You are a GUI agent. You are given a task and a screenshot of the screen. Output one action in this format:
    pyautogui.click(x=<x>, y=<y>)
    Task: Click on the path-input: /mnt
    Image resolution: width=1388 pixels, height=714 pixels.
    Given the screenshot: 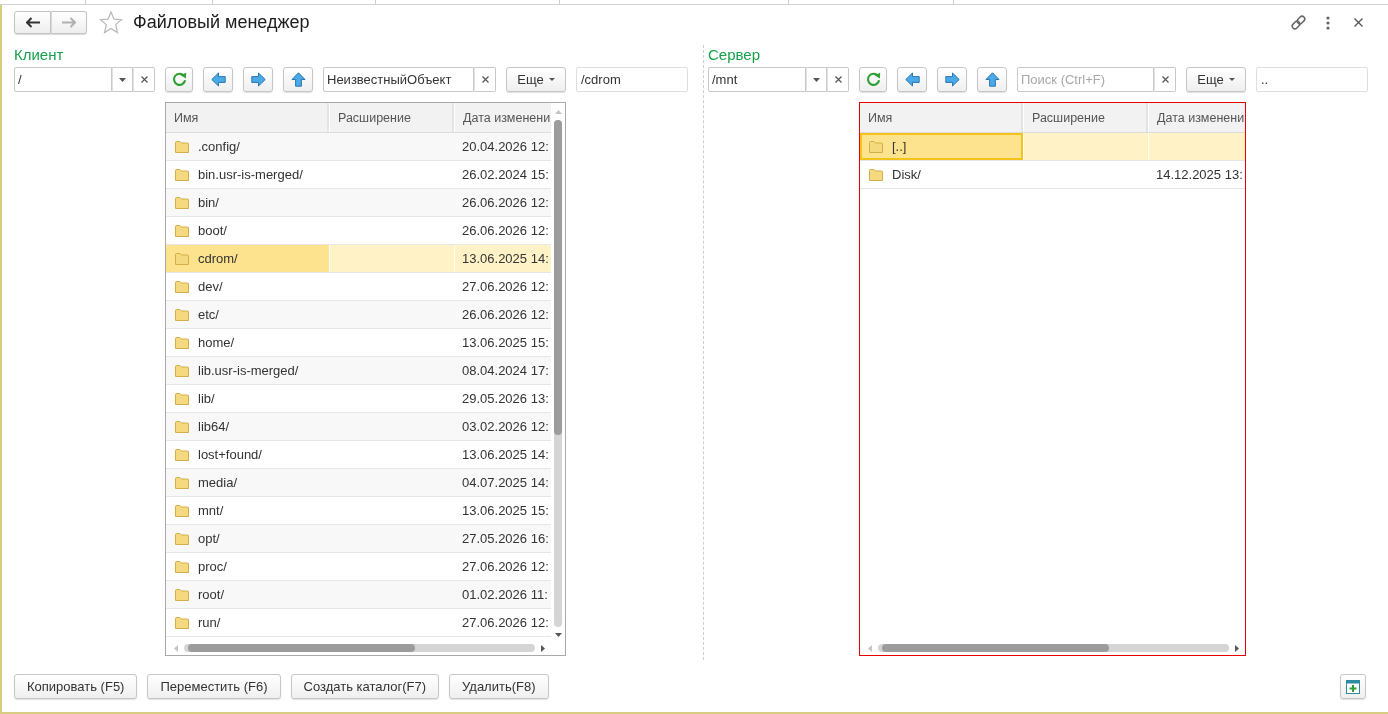 What is the action you would take?
    pyautogui.click(x=757, y=79)
    